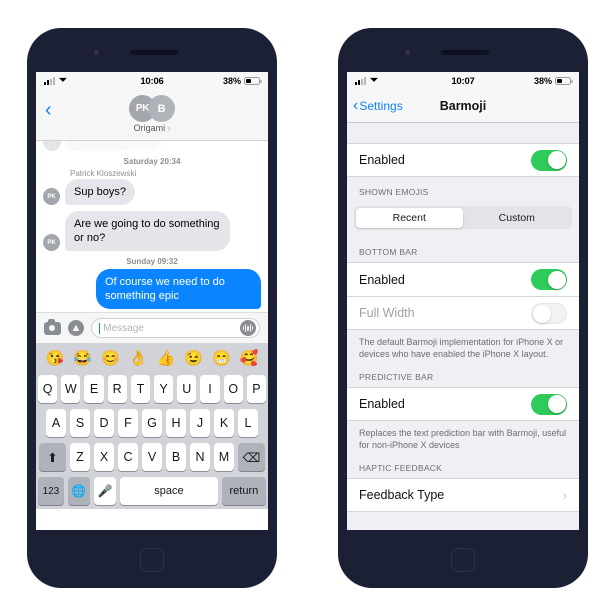  I want to click on key-c: C, so click(128, 457).